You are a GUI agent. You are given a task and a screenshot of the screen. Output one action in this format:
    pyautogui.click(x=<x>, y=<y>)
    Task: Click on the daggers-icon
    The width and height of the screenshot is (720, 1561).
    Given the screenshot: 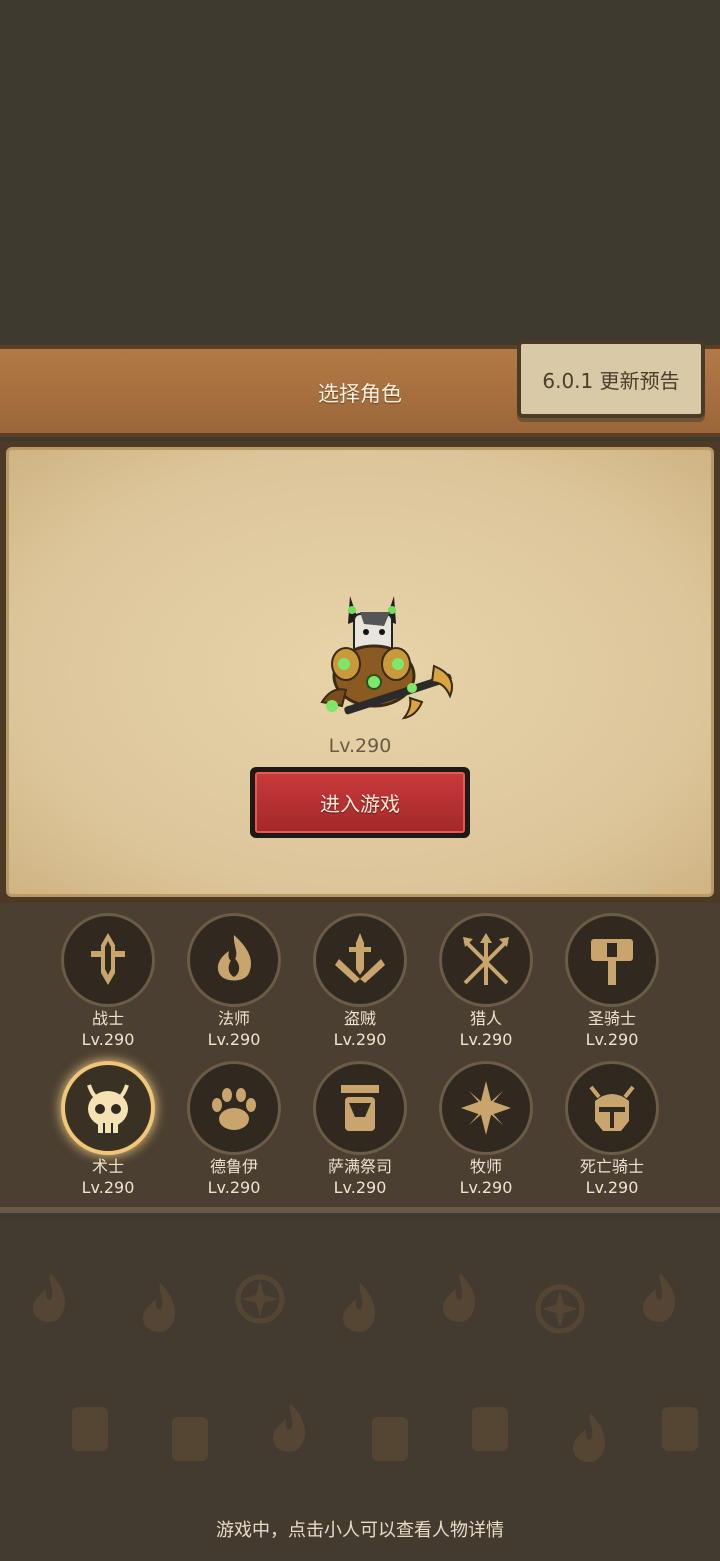 What is the action you would take?
    pyautogui.click(x=360, y=960)
    